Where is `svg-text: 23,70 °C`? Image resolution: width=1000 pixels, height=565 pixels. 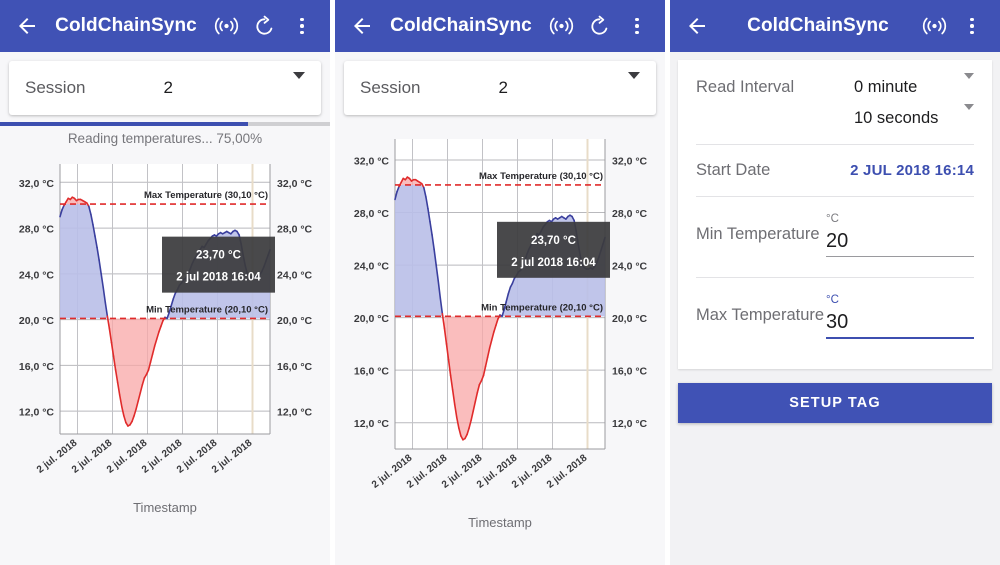
svg-text: 23,70 °C is located at coordinates (218, 256).